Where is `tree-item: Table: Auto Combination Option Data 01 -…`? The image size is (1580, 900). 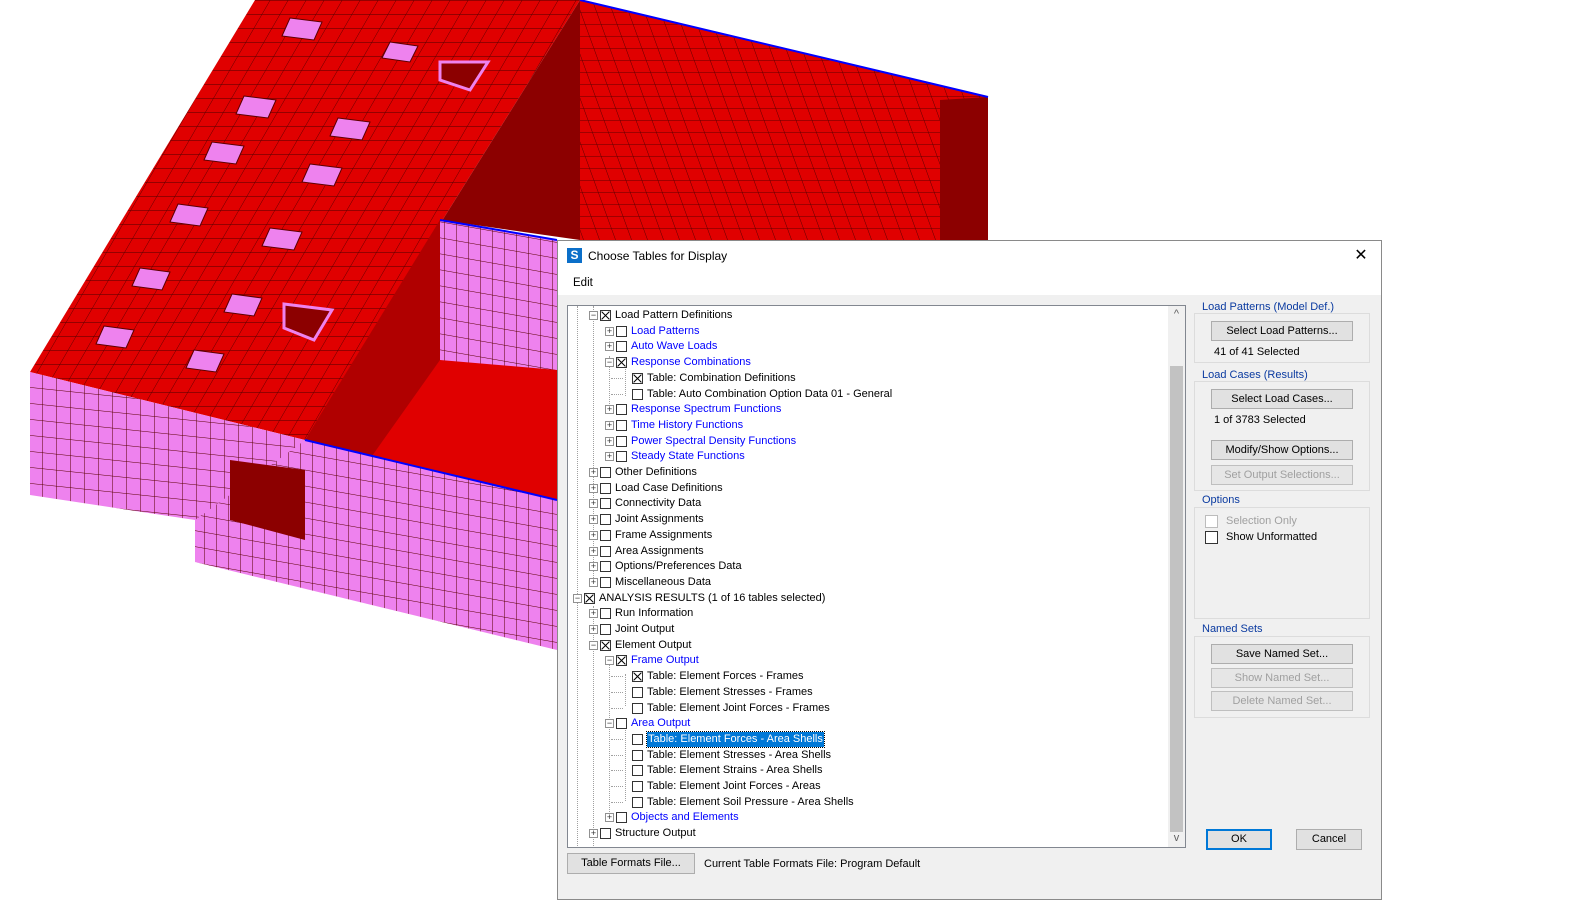 tree-item: Table: Auto Combination Option Data 01 -… is located at coordinates (863, 395).